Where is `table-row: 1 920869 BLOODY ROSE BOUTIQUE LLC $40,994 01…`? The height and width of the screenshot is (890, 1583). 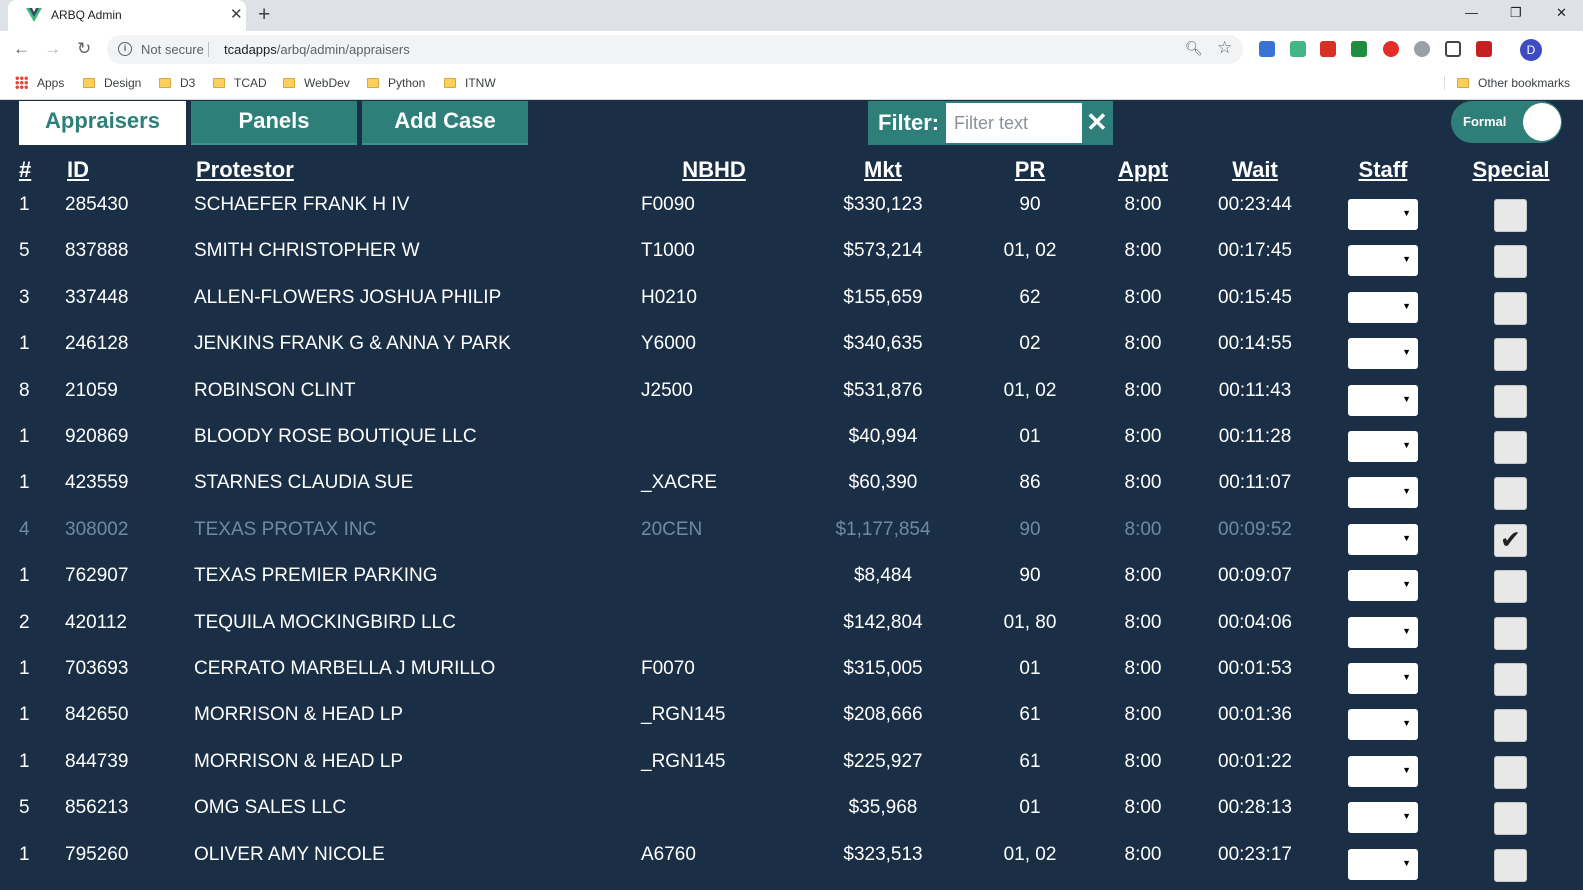 table-row: 1 920869 BLOODY ROSE BOUTIQUE LLC $40,994 01… is located at coordinates (791, 449).